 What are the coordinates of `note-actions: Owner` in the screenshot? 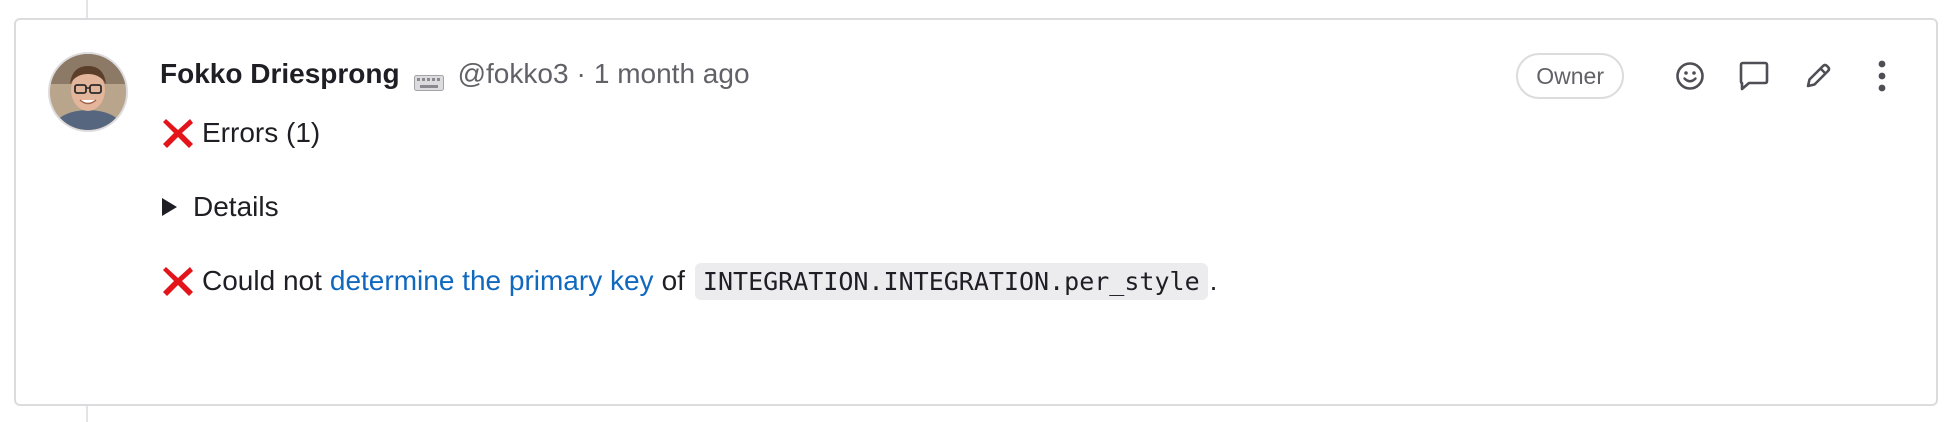 It's located at (1711, 76).